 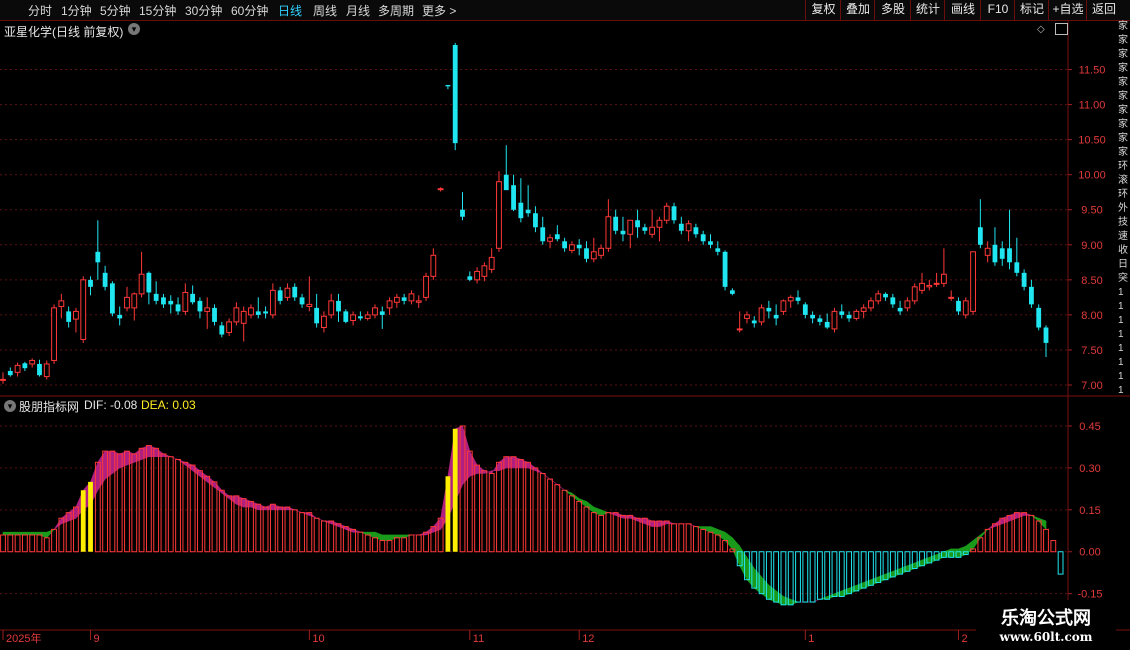 What do you see at coordinates (1091, 246) in the screenshot?
I see `price-tick-label: 9.00` at bounding box center [1091, 246].